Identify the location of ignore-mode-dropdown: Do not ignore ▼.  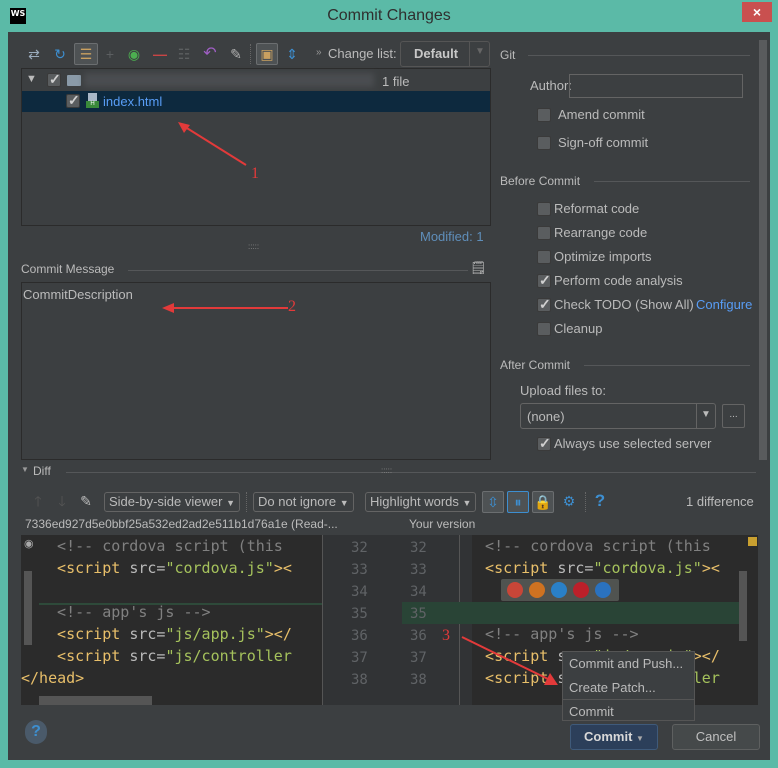
(303, 502).